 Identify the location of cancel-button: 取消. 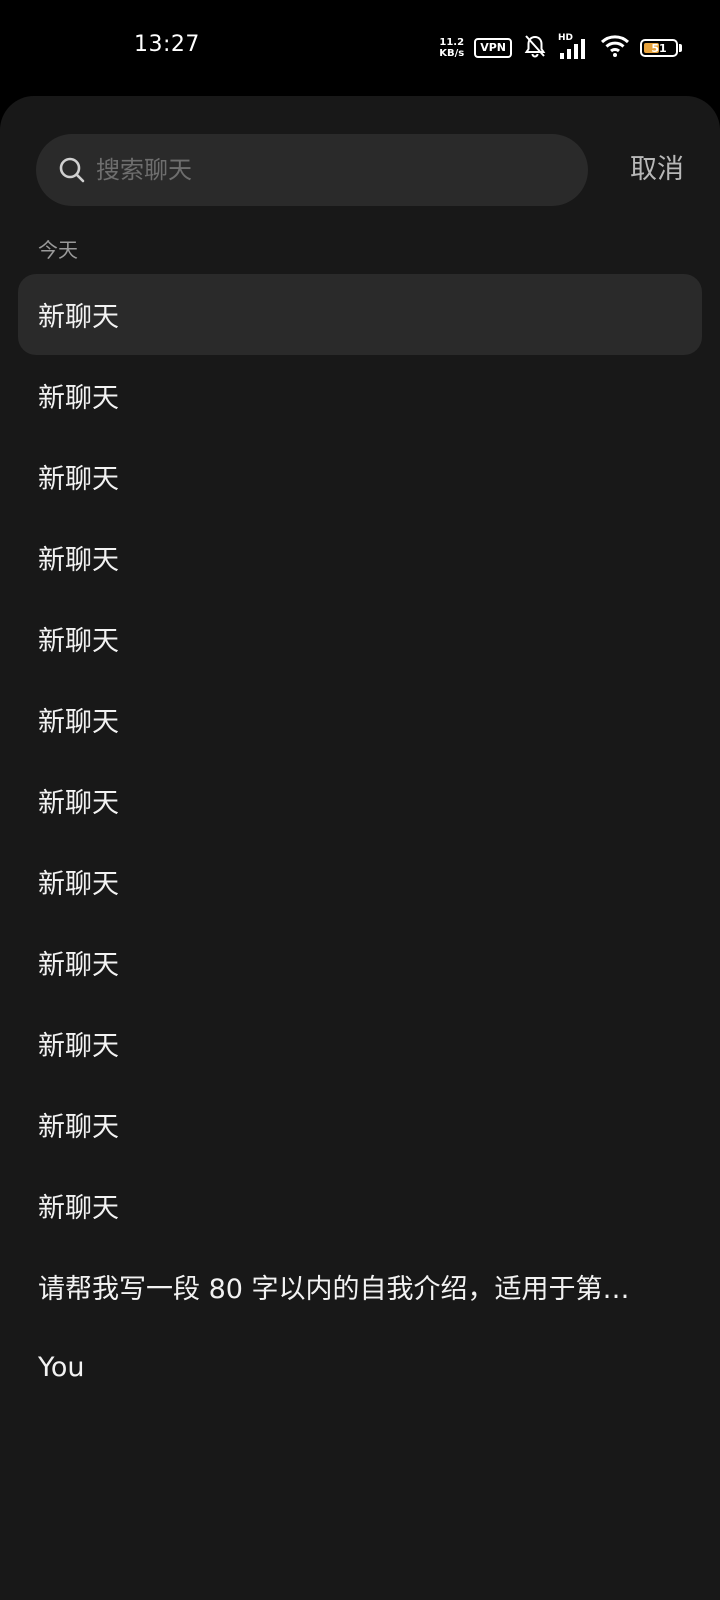
(657, 170).